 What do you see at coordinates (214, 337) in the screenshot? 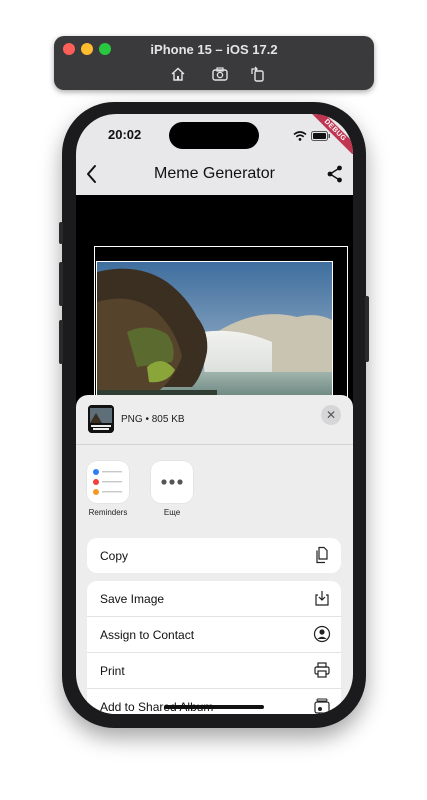
I see `meme-image` at bounding box center [214, 337].